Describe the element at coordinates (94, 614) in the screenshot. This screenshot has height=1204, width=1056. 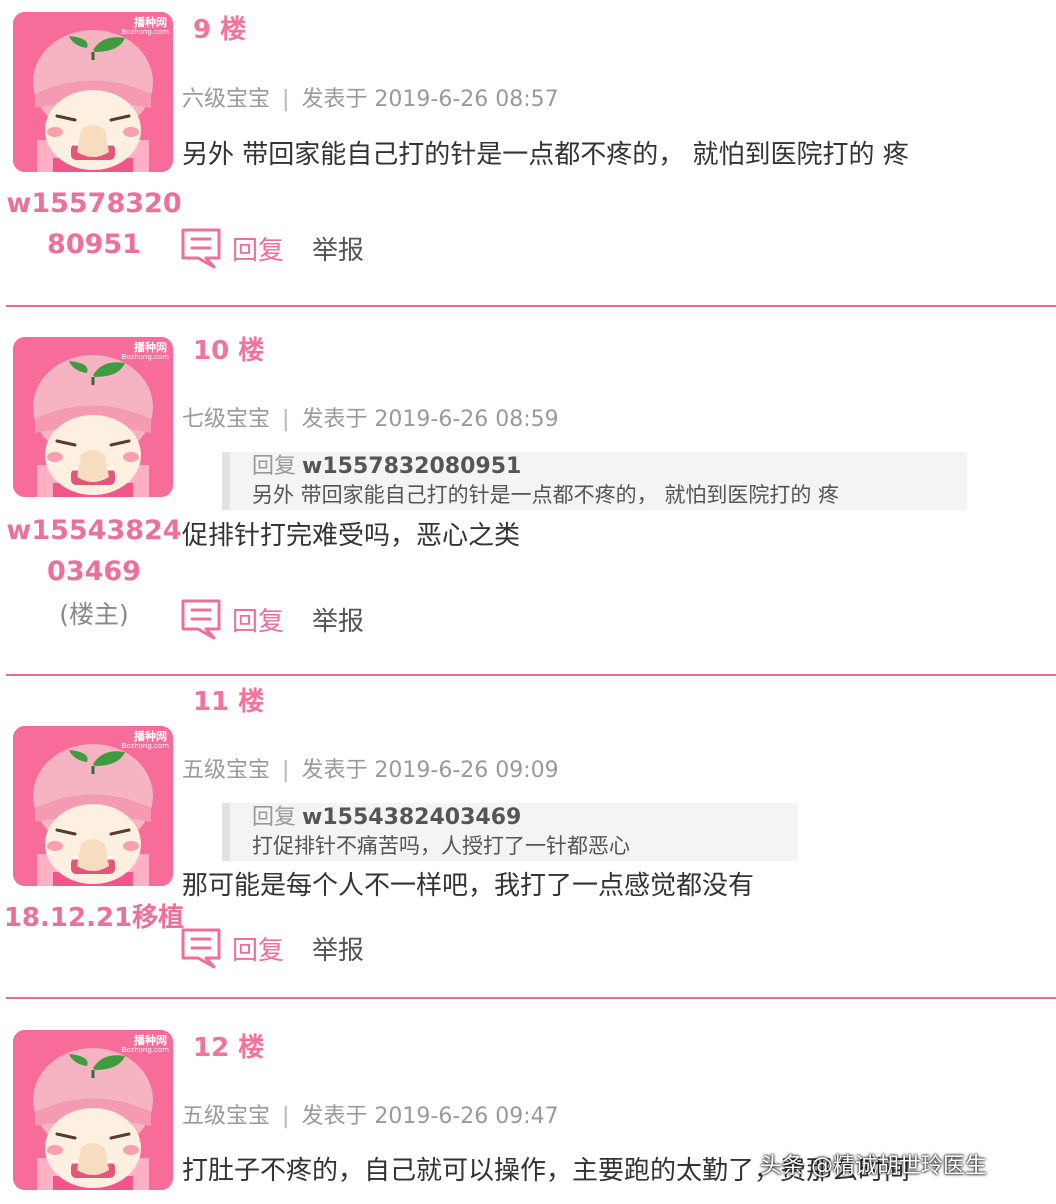
I see `thread-owner-tag: (楼主)` at that location.